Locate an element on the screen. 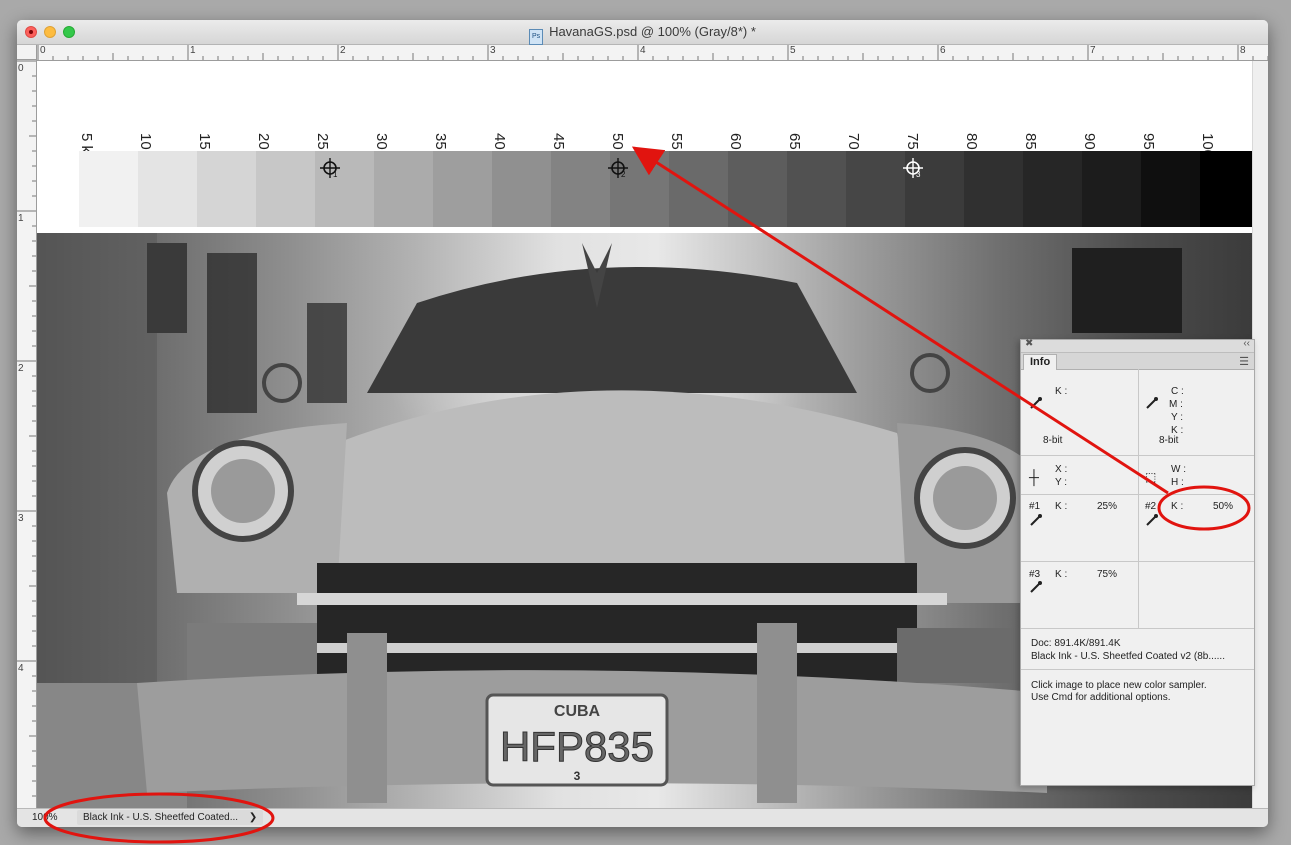 This screenshot has height=845, width=1291. sampler-2-value: 50% is located at coordinates (1223, 506).